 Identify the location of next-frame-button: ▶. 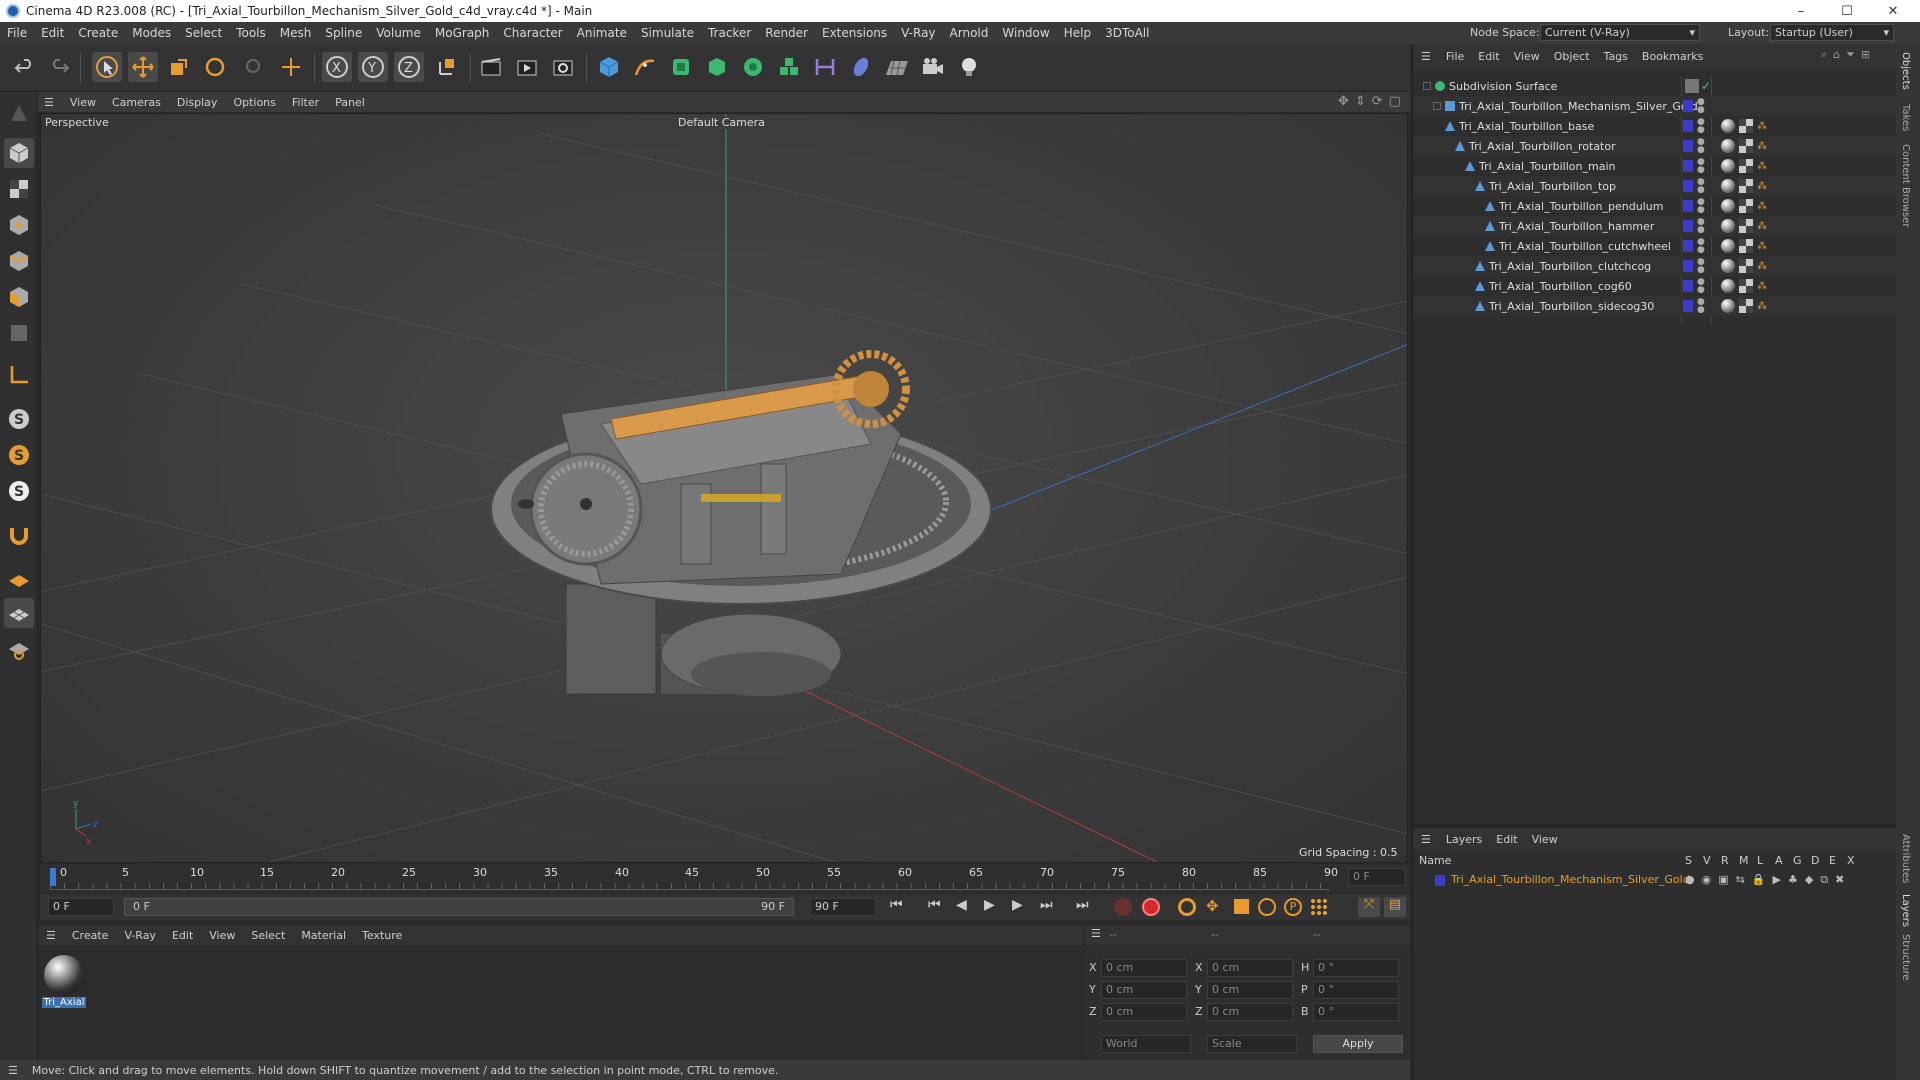
(1017, 905).